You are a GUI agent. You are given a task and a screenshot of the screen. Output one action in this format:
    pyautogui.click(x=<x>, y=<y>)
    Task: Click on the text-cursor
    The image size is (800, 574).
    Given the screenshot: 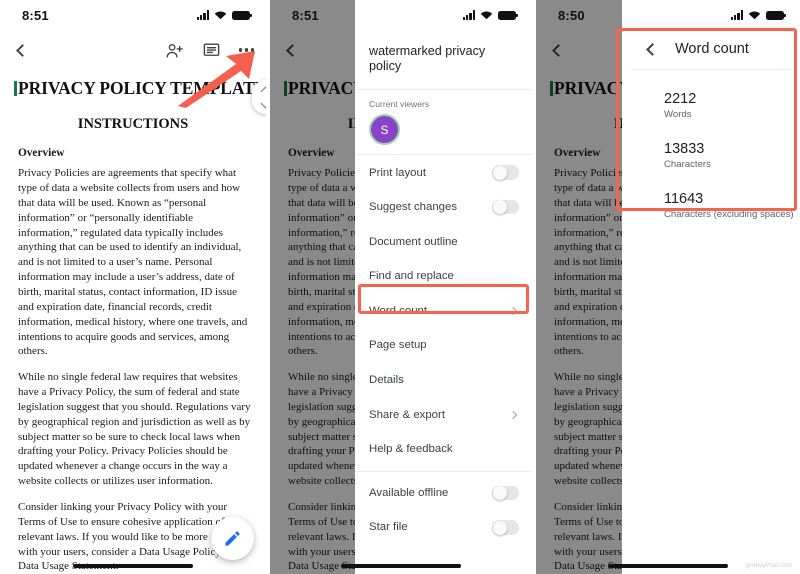 What is the action you would take?
    pyautogui.click(x=15, y=88)
    